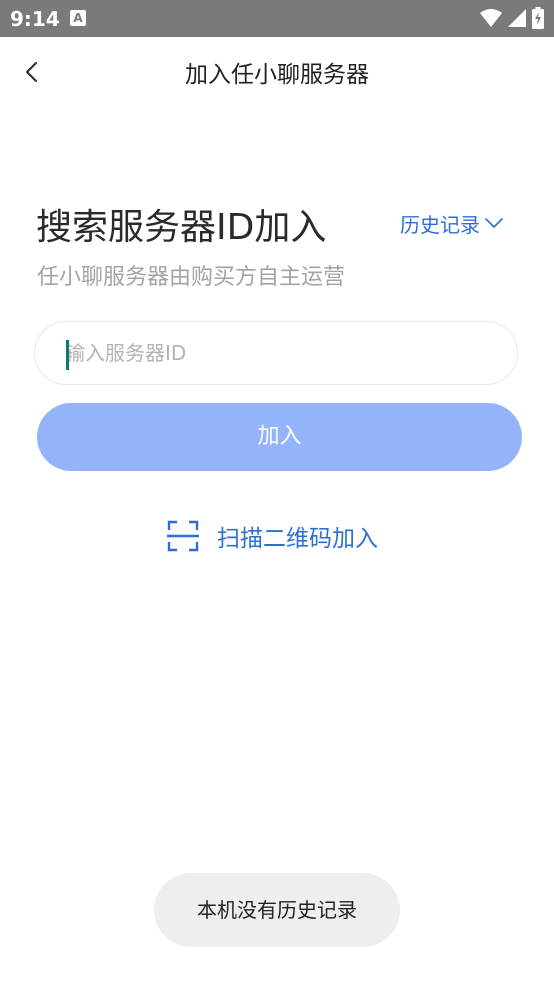 This screenshot has width=554, height=985. Describe the element at coordinates (67, 355) in the screenshot. I see `text-cursor` at that location.